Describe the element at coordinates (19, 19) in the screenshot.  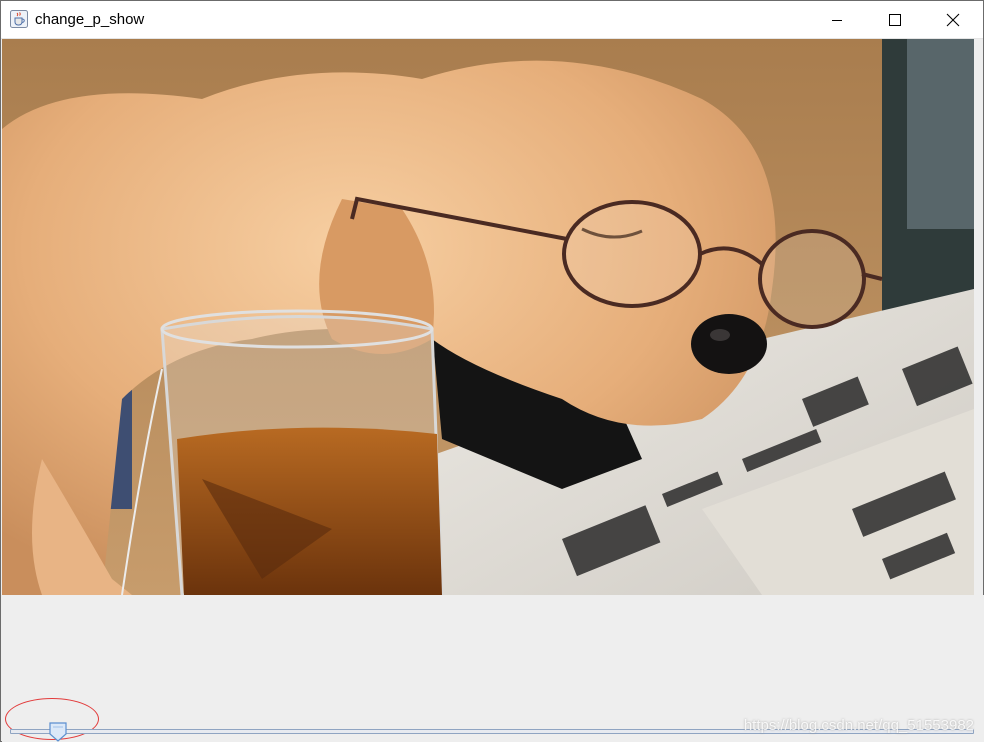
I see `java-cup-icon` at that location.